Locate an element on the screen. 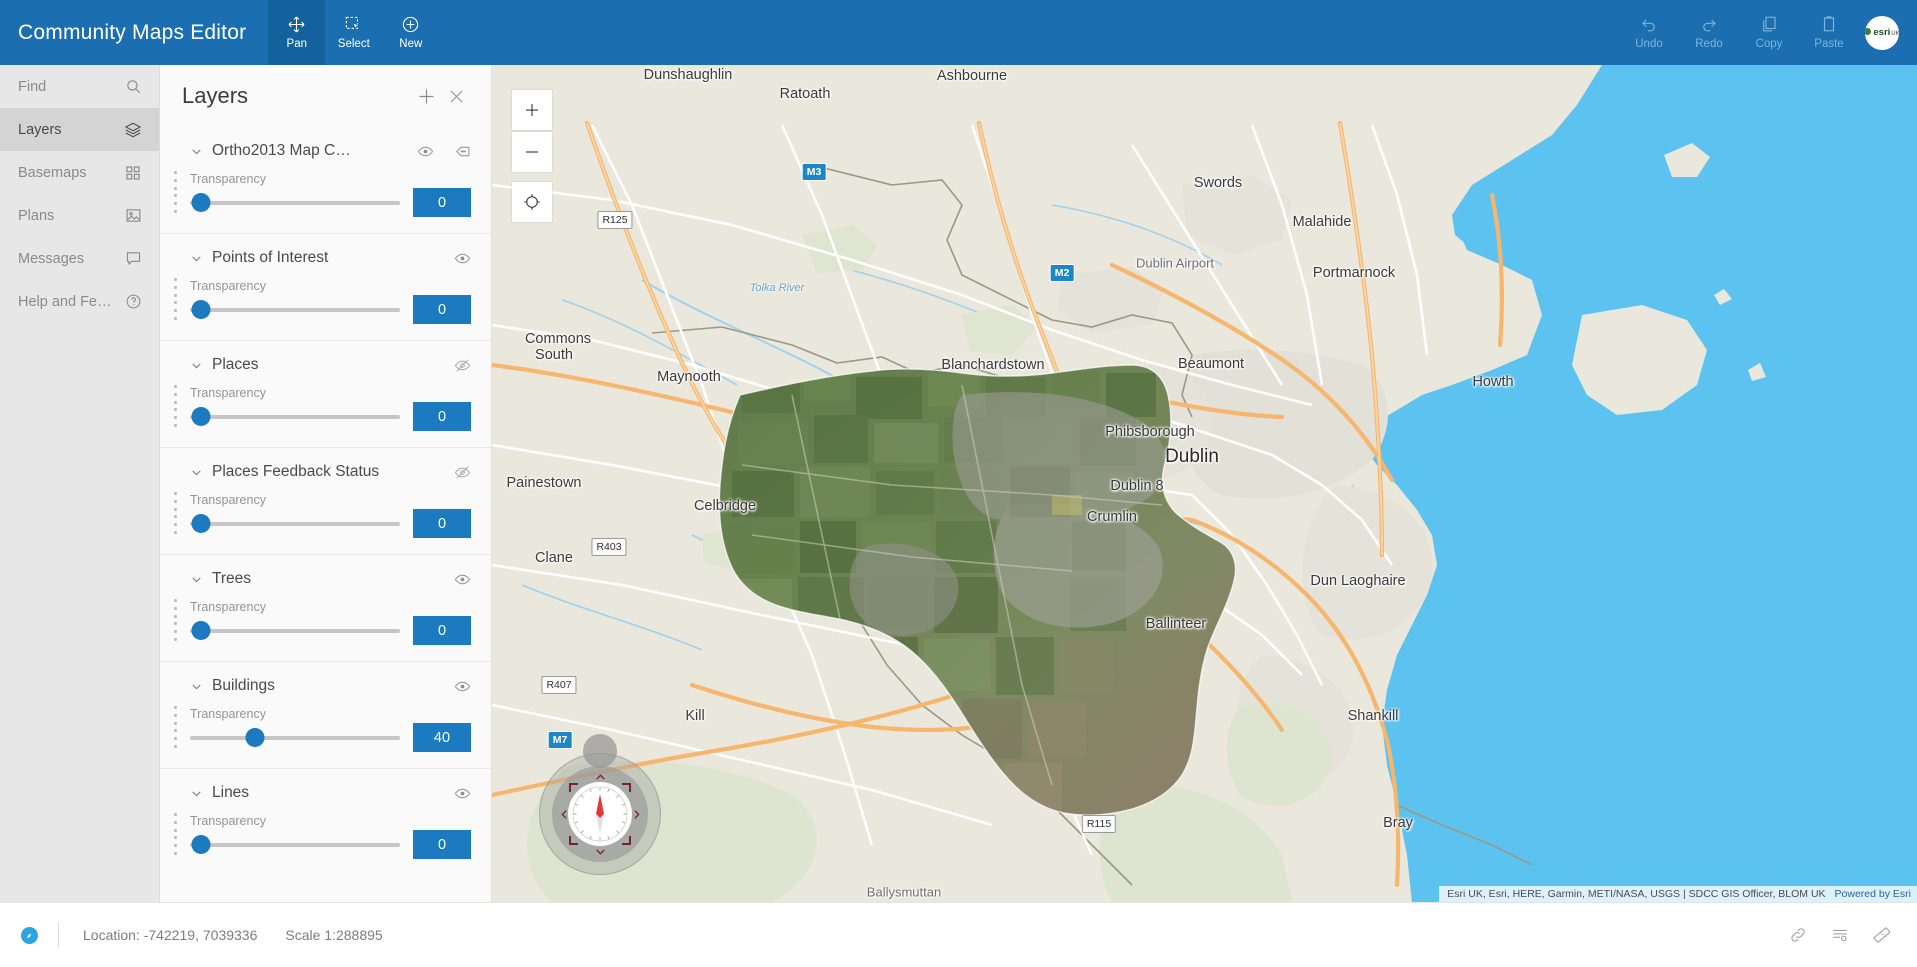 The image size is (1917, 967). avatar-label: esri is located at coordinates (1882, 32).